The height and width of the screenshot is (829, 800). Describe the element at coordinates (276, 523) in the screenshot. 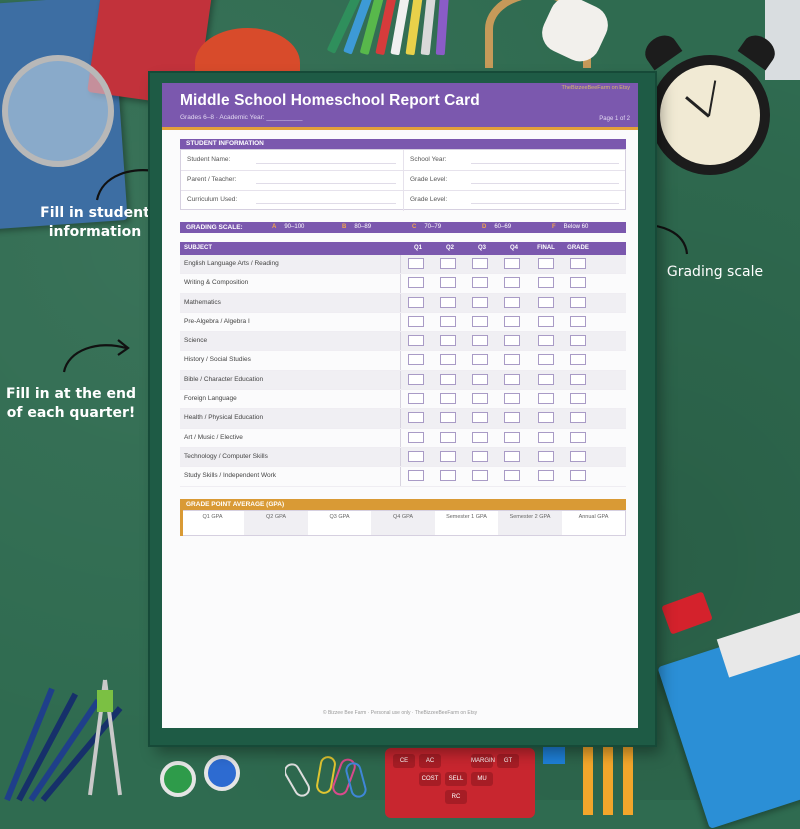

I see `gpa-cell: Q2 GPA` at that location.